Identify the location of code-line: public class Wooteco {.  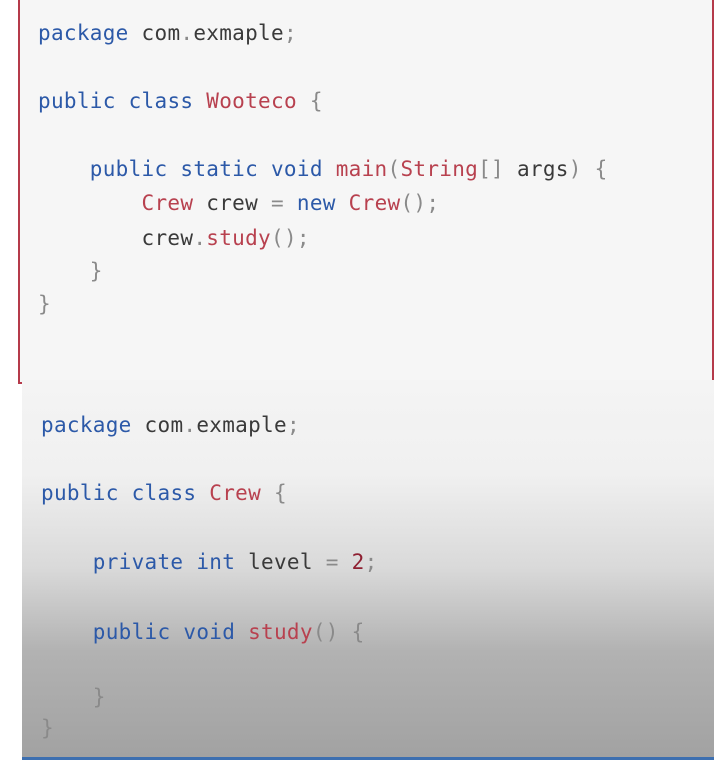
(180, 101).